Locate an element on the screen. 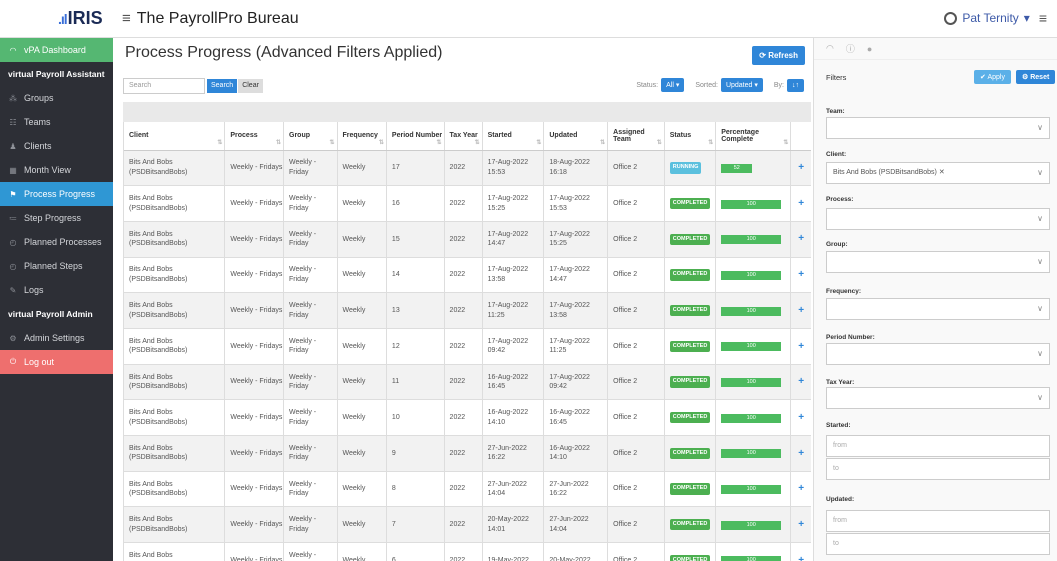 Image resolution: width=1057 pixels, height=561 pixels. sidebar-item-process-progress: ⚑ Process Progress is located at coordinates (56, 194).